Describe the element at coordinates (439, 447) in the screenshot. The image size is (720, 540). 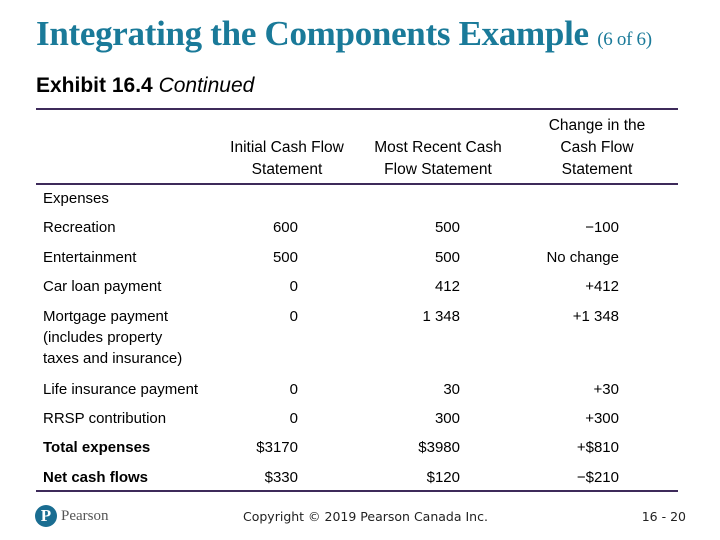
I see `row-recent: $3980` at that location.